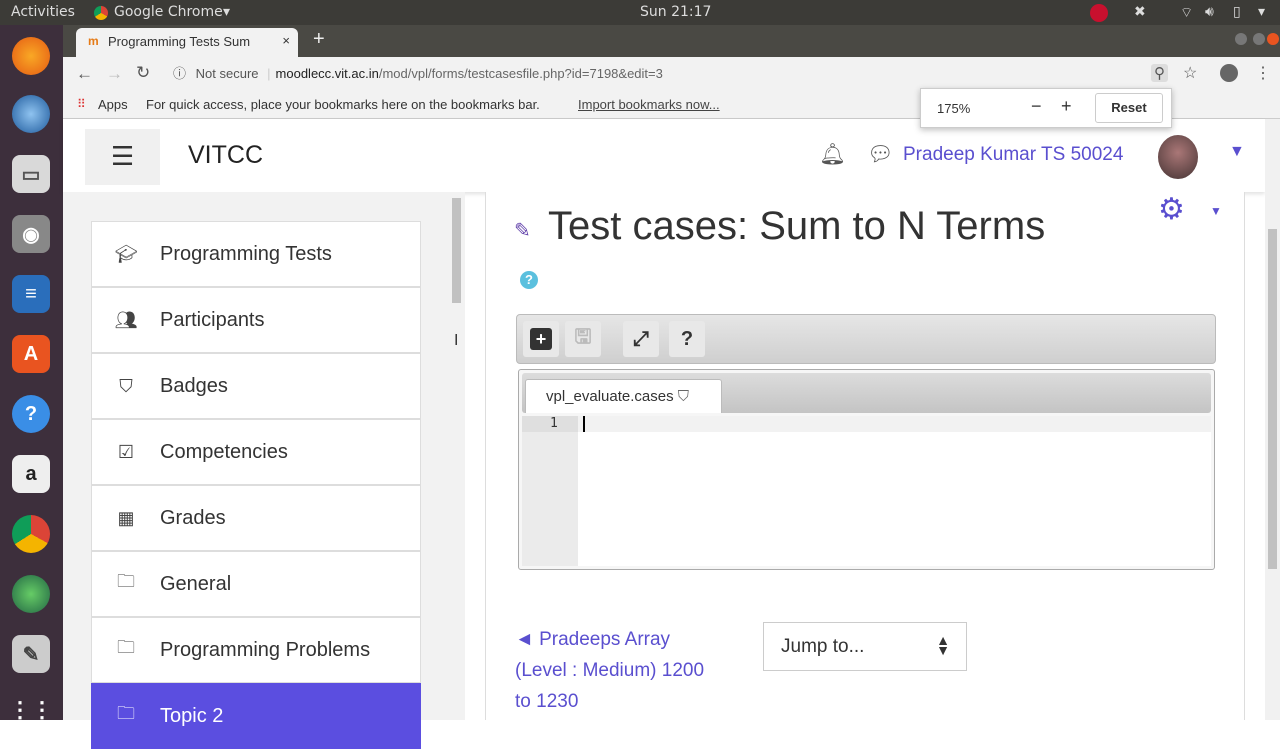  Describe the element at coordinates (1066, 106) in the screenshot. I see `zoom-in-button: +` at that location.